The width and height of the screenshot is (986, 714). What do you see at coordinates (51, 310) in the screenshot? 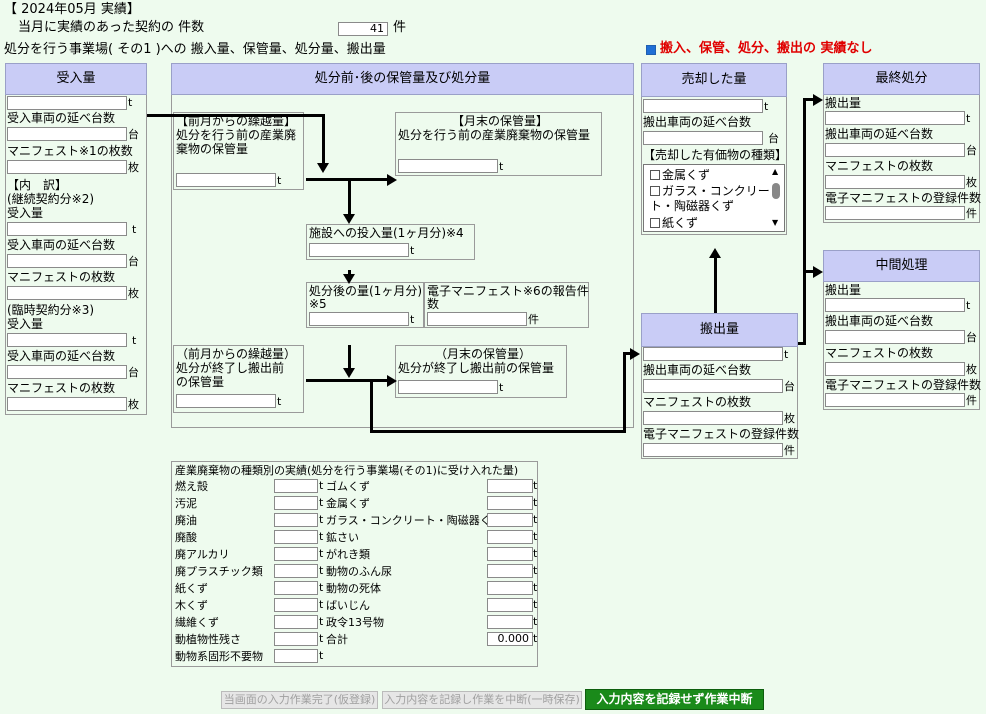
I see `temporary-label: (臨時契約分※3)` at bounding box center [51, 310].